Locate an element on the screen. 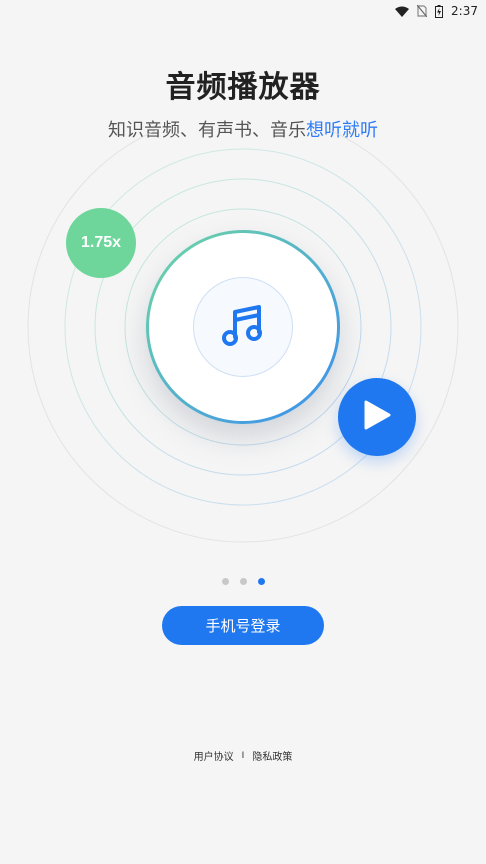 This screenshot has height=864, width=486. status-time: 2:37 is located at coordinates (464, 11).